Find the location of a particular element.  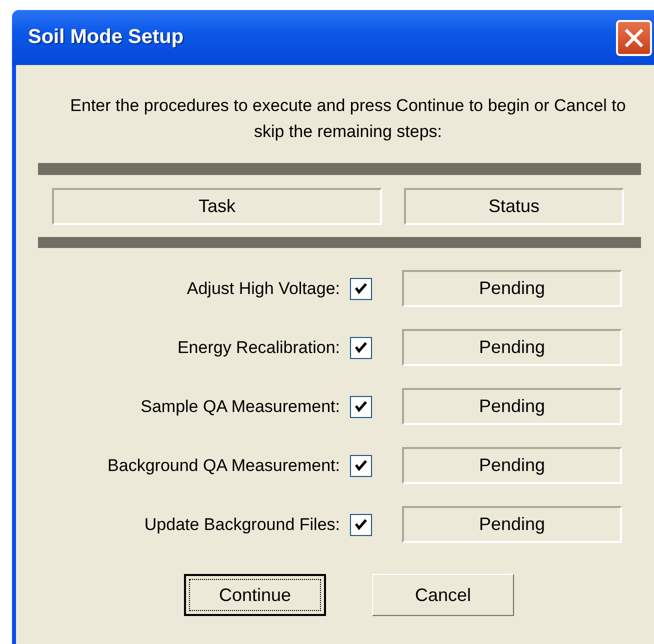

task-label: Update Background Files: is located at coordinates (241, 524).